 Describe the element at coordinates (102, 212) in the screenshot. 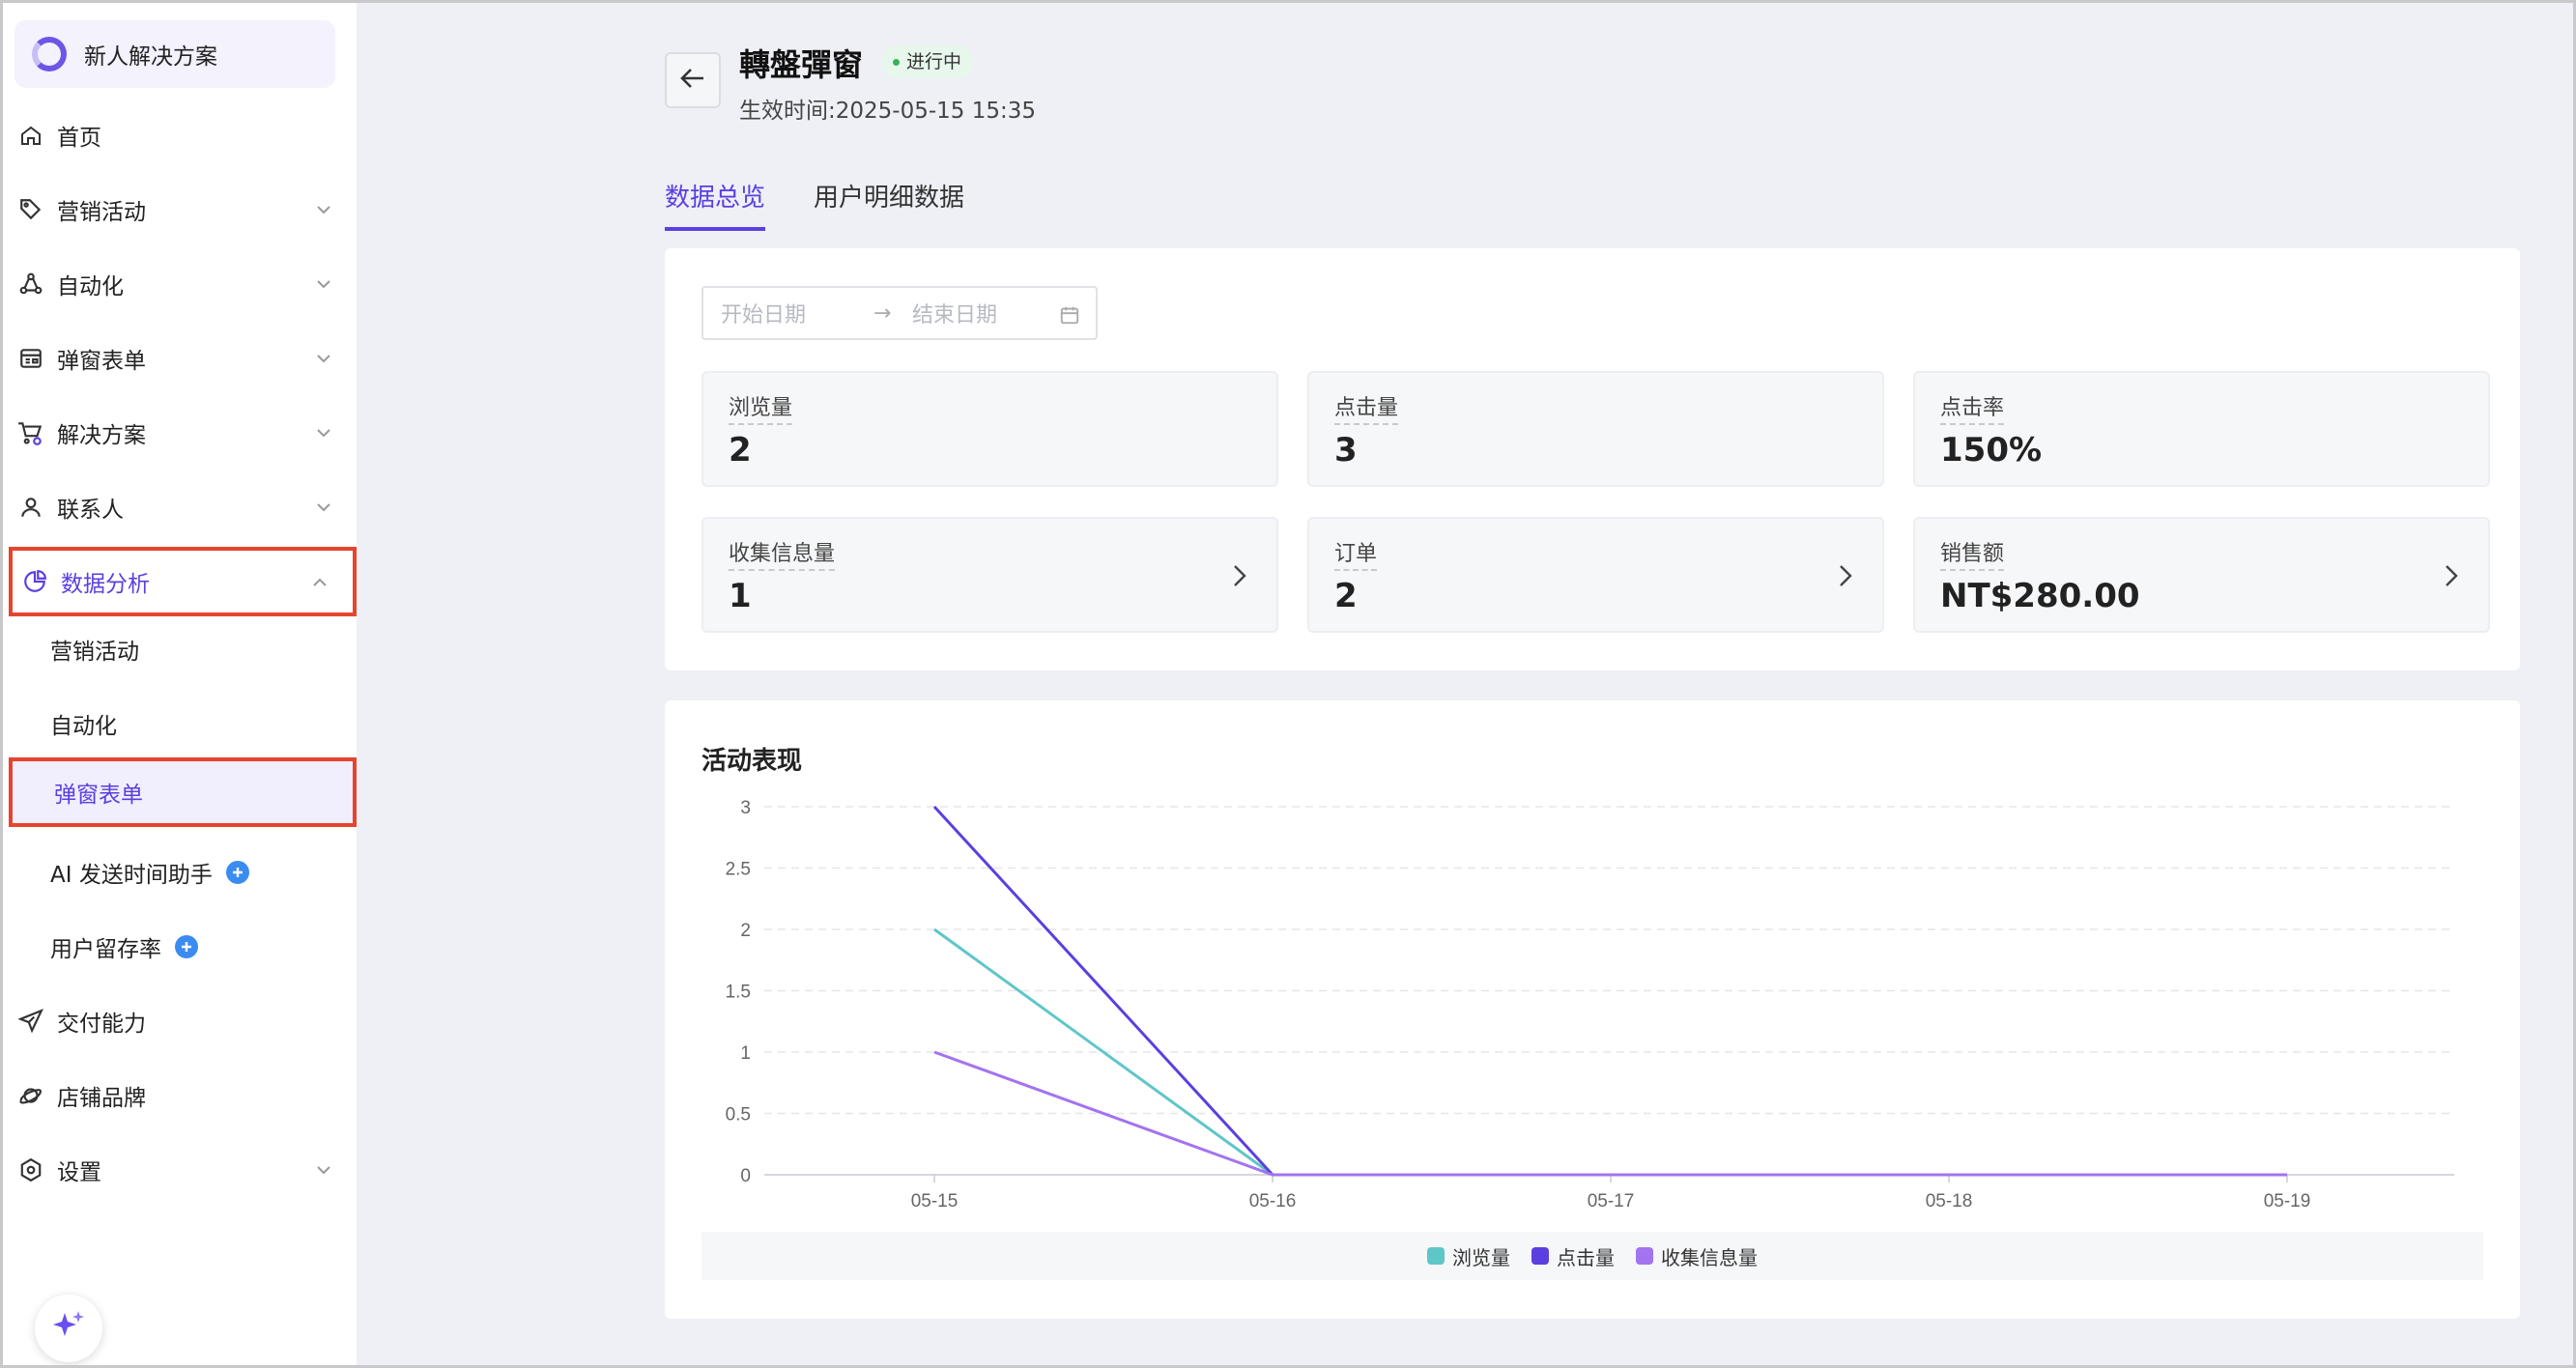

I see `sidebar-item-label: 营销活动` at that location.